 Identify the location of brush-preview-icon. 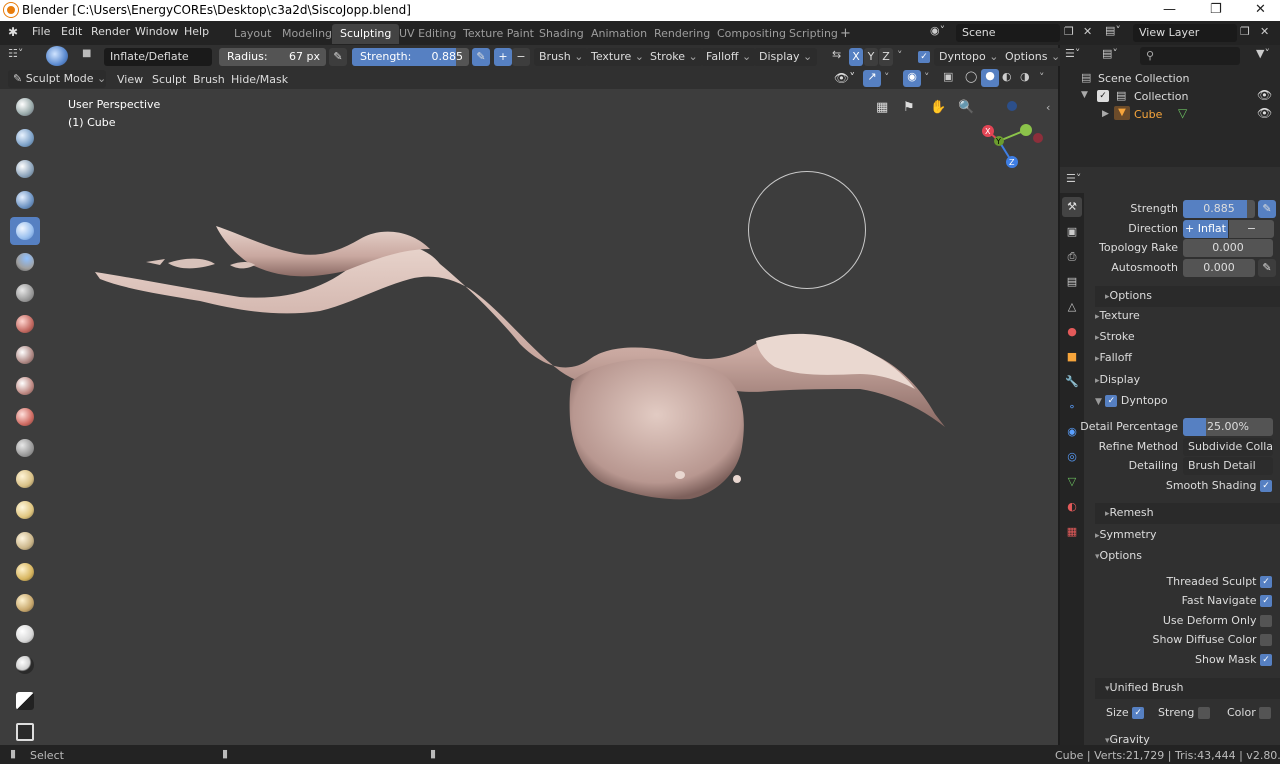
(57, 56).